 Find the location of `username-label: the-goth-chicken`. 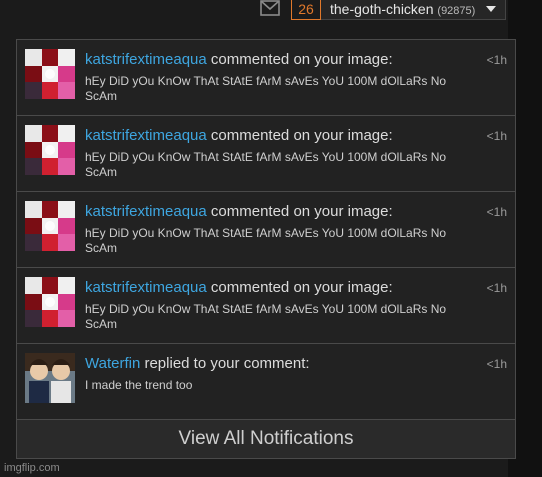

username-label: the-goth-chicken is located at coordinates (382, 9).